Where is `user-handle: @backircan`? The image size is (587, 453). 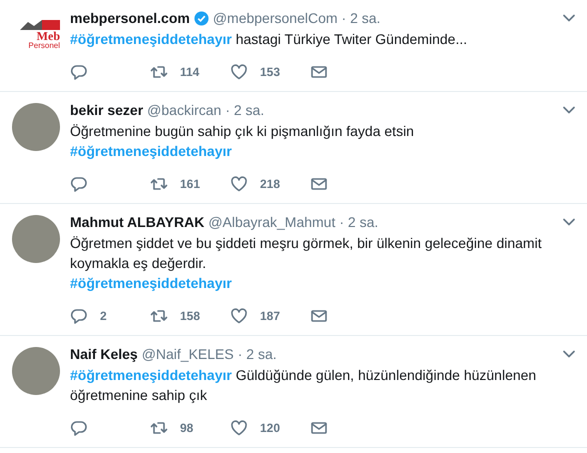
user-handle: @backircan is located at coordinates (184, 110).